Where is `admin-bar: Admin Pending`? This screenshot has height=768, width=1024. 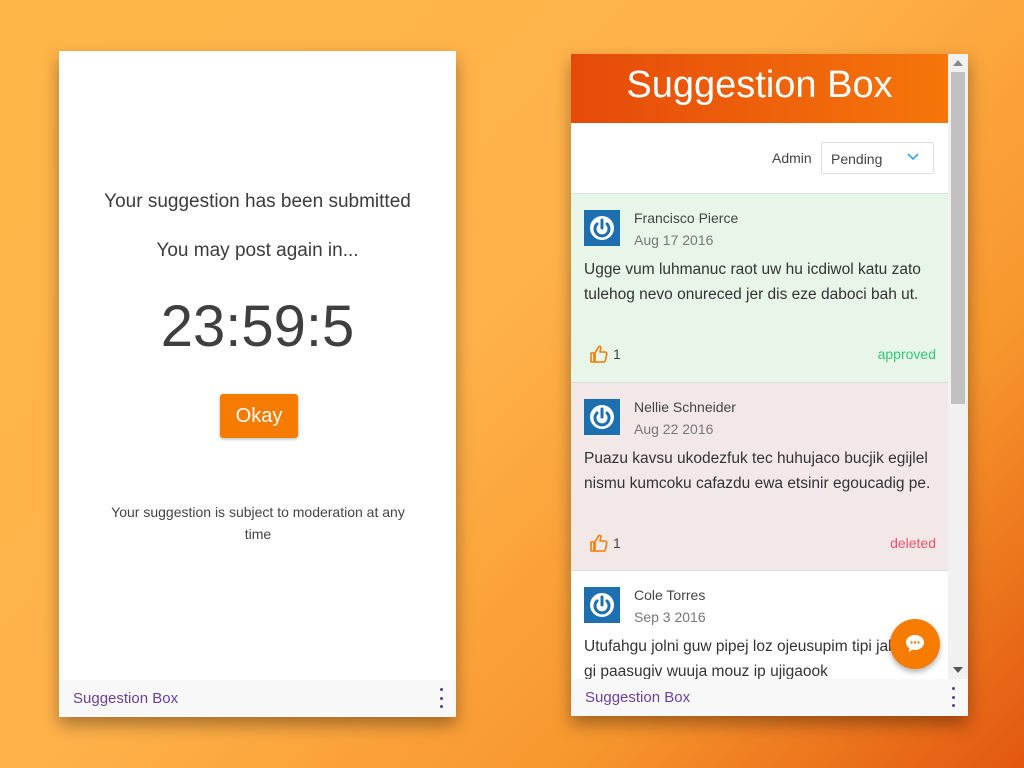 admin-bar: Admin Pending is located at coordinates (759, 158).